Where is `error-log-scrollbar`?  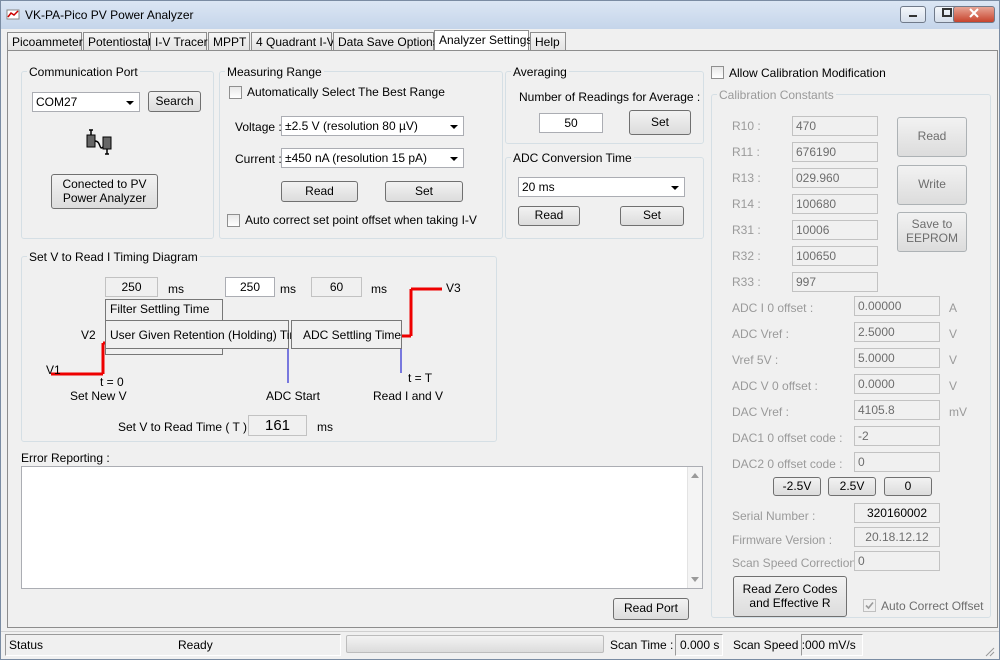
error-log-scrollbar is located at coordinates (694, 527).